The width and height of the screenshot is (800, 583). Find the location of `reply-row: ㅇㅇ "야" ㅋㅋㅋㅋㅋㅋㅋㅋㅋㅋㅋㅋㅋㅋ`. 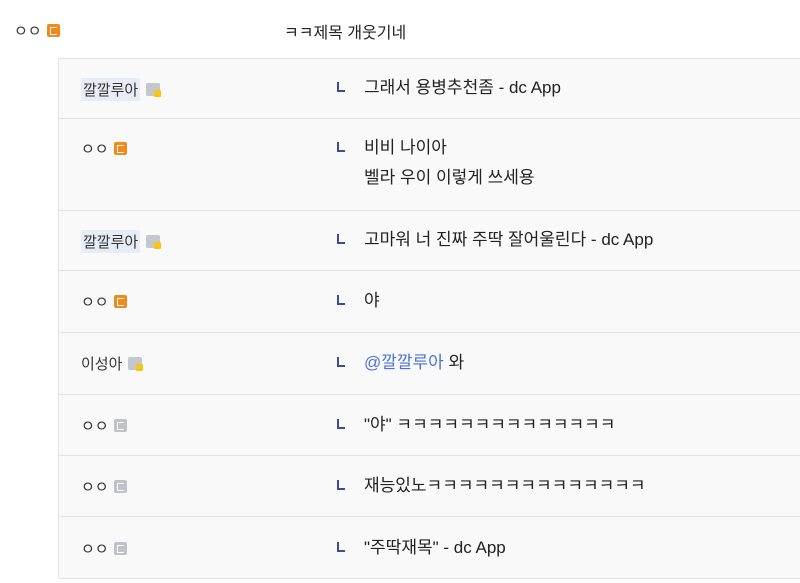

reply-row: ㅇㅇ "야" ㅋㅋㅋㅋㅋㅋㅋㅋㅋㅋㅋㅋㅋㅋ is located at coordinates (429, 424).